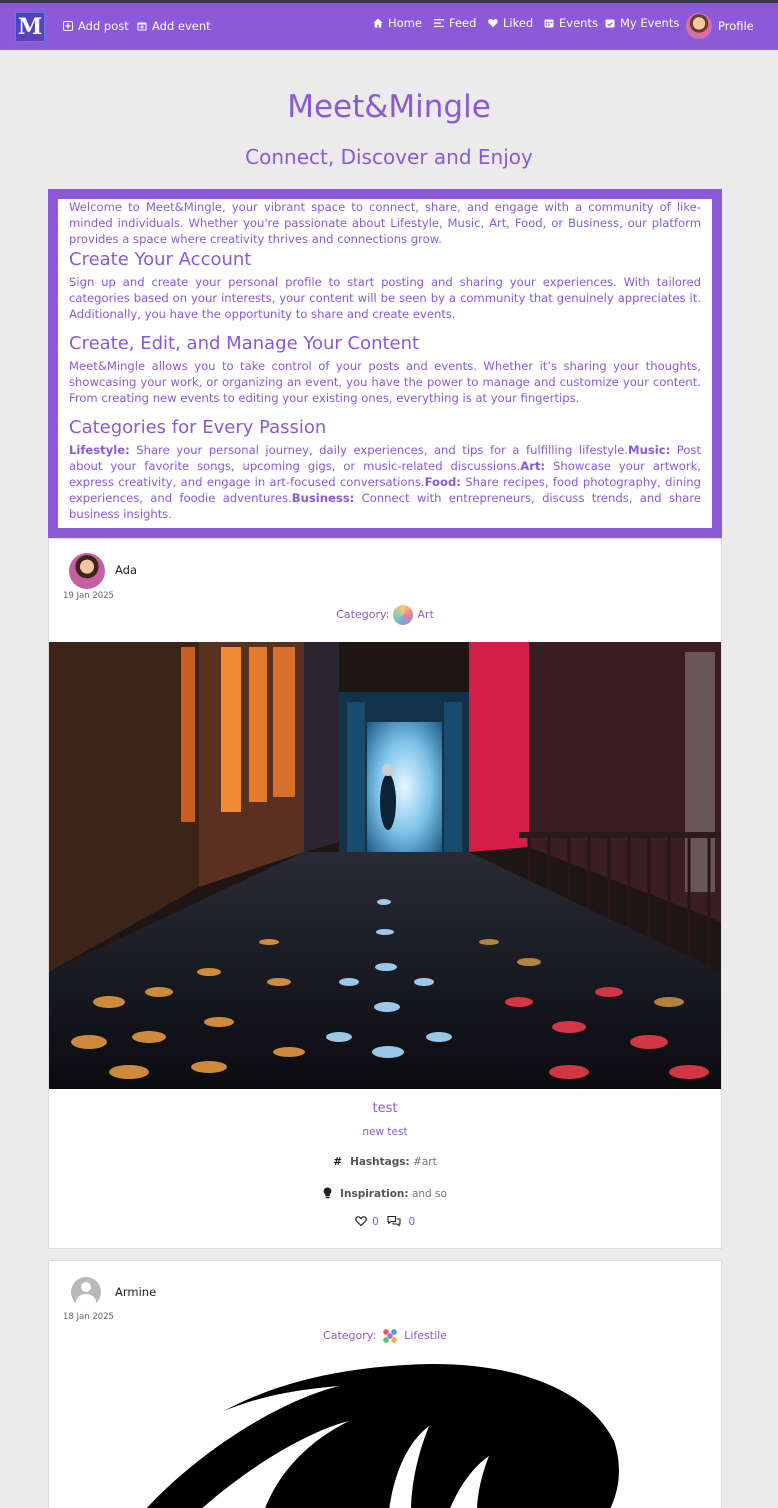 Image resolution: width=778 pixels, height=1508 pixels. I want to click on category-name-food: Food:, so click(442, 482).